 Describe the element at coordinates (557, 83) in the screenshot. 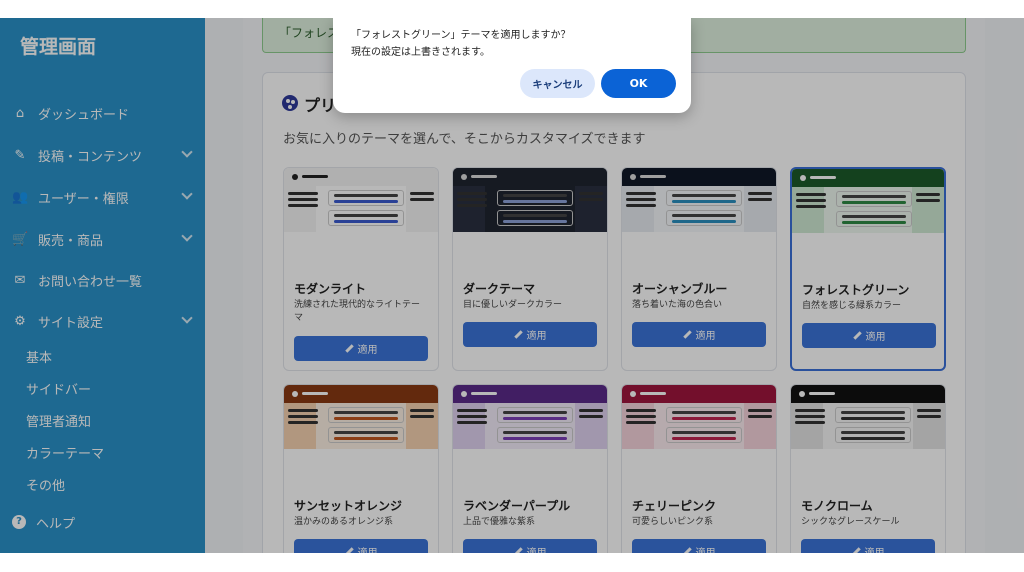

I see `cancel-button: キャンセル` at that location.